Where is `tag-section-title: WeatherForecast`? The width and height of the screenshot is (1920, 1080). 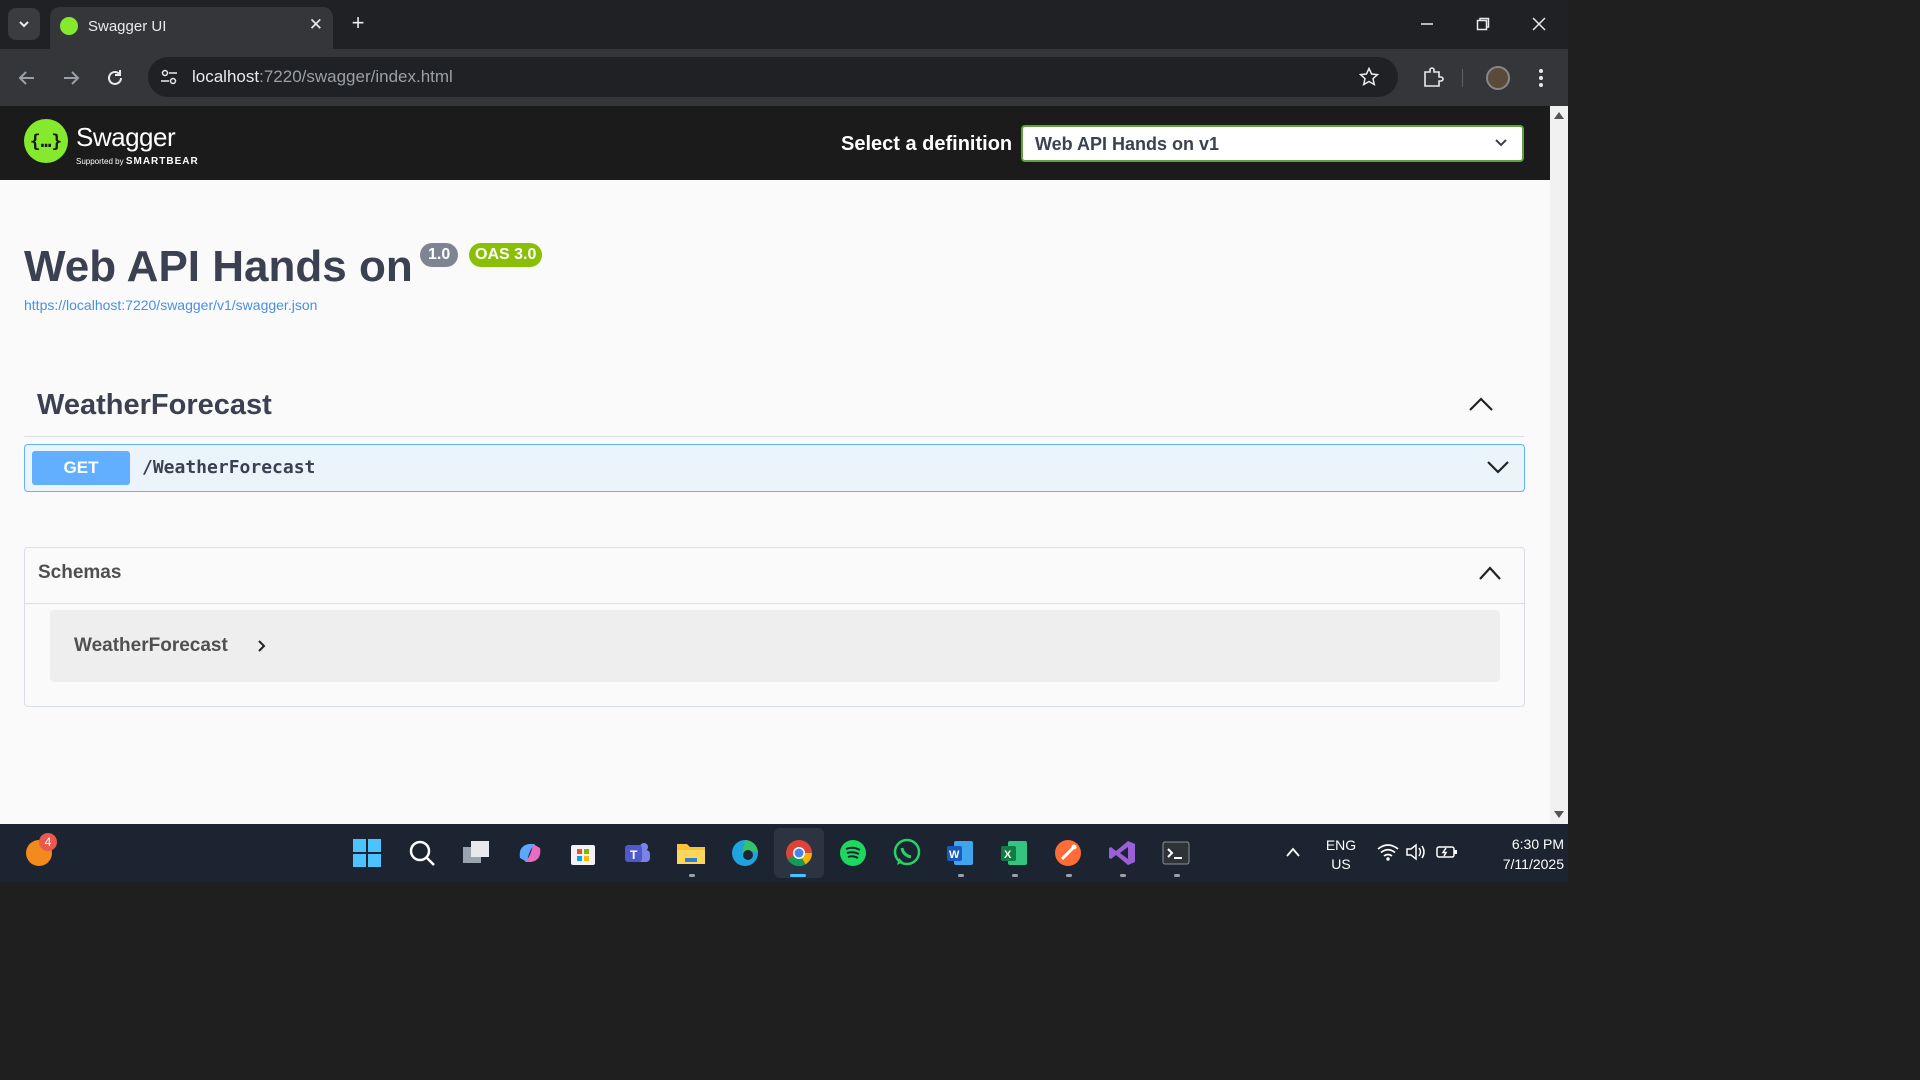
tag-section-title: WeatherForecast is located at coordinates (154, 405).